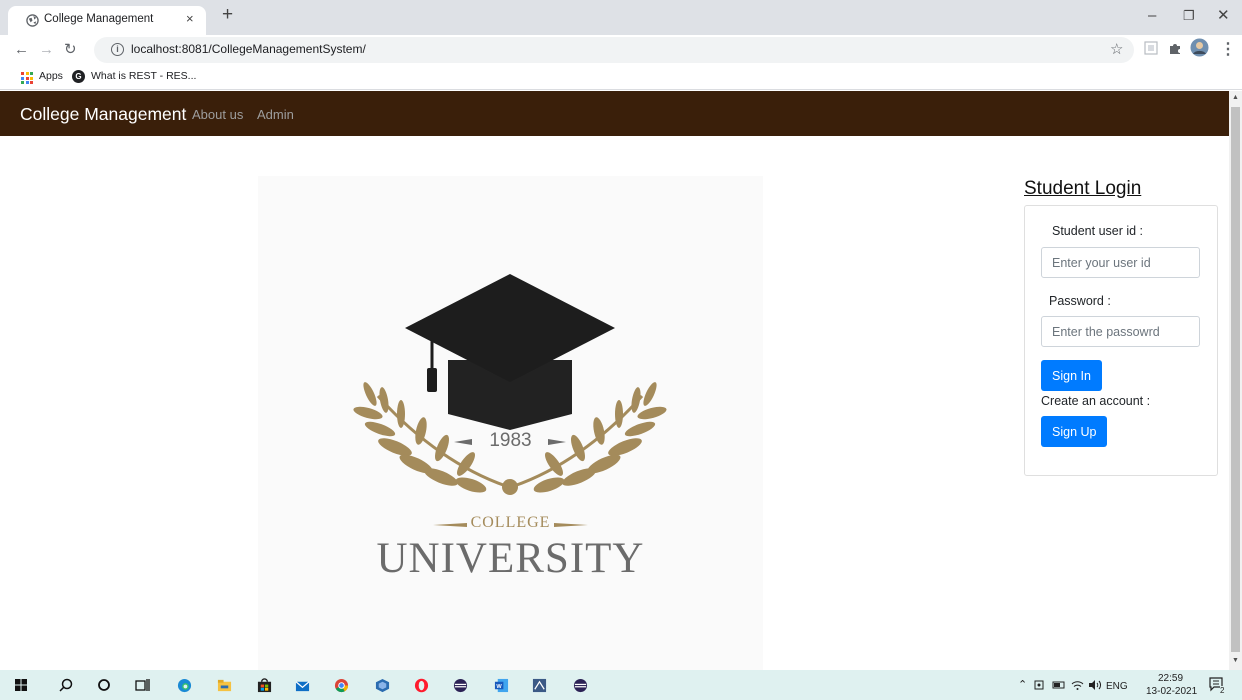 The height and width of the screenshot is (700, 1242). I want to click on scroll-down-icon: ▼, so click(1235, 660).